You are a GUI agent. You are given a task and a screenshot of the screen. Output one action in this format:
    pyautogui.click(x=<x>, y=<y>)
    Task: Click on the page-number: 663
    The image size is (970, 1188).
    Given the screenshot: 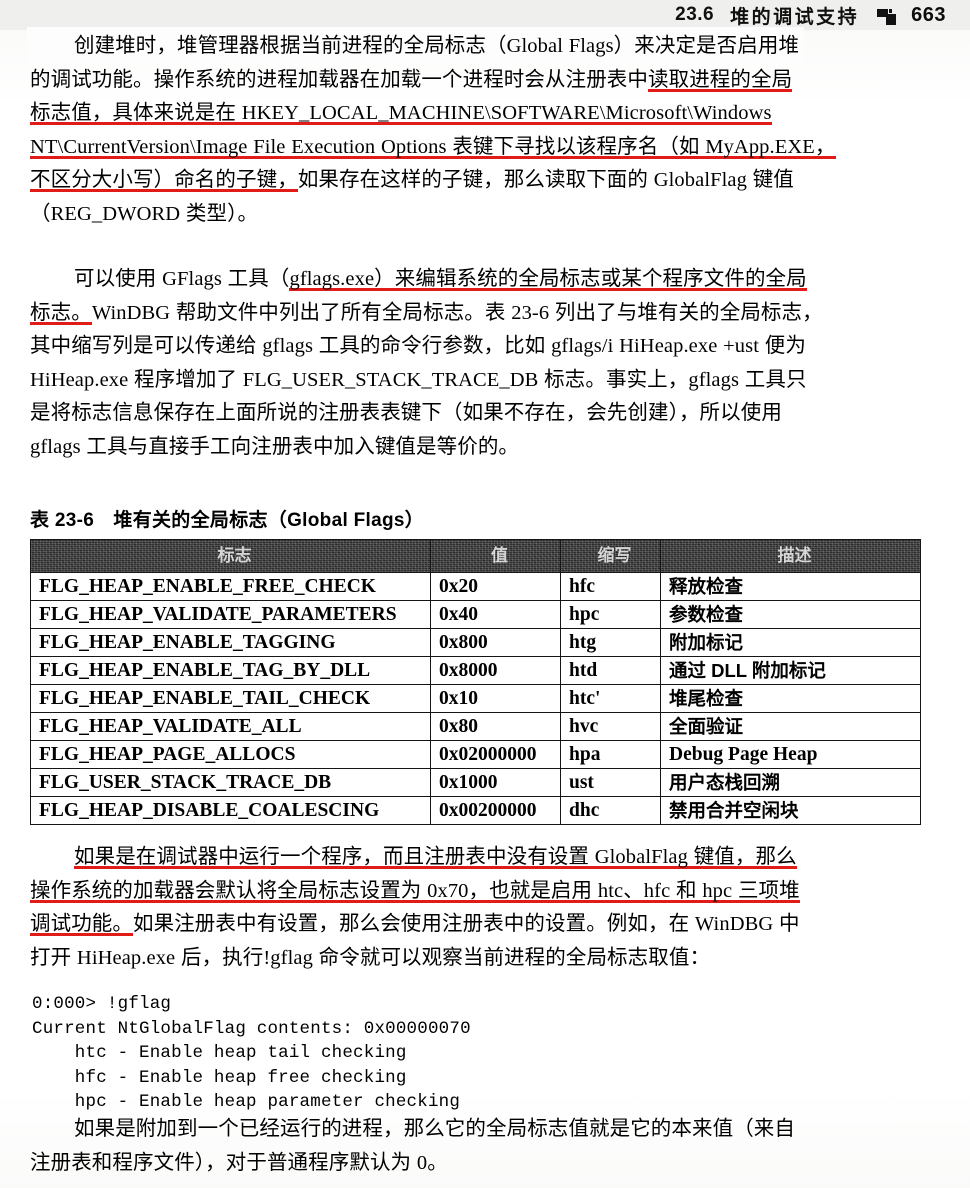 What is the action you would take?
    pyautogui.click(x=928, y=14)
    